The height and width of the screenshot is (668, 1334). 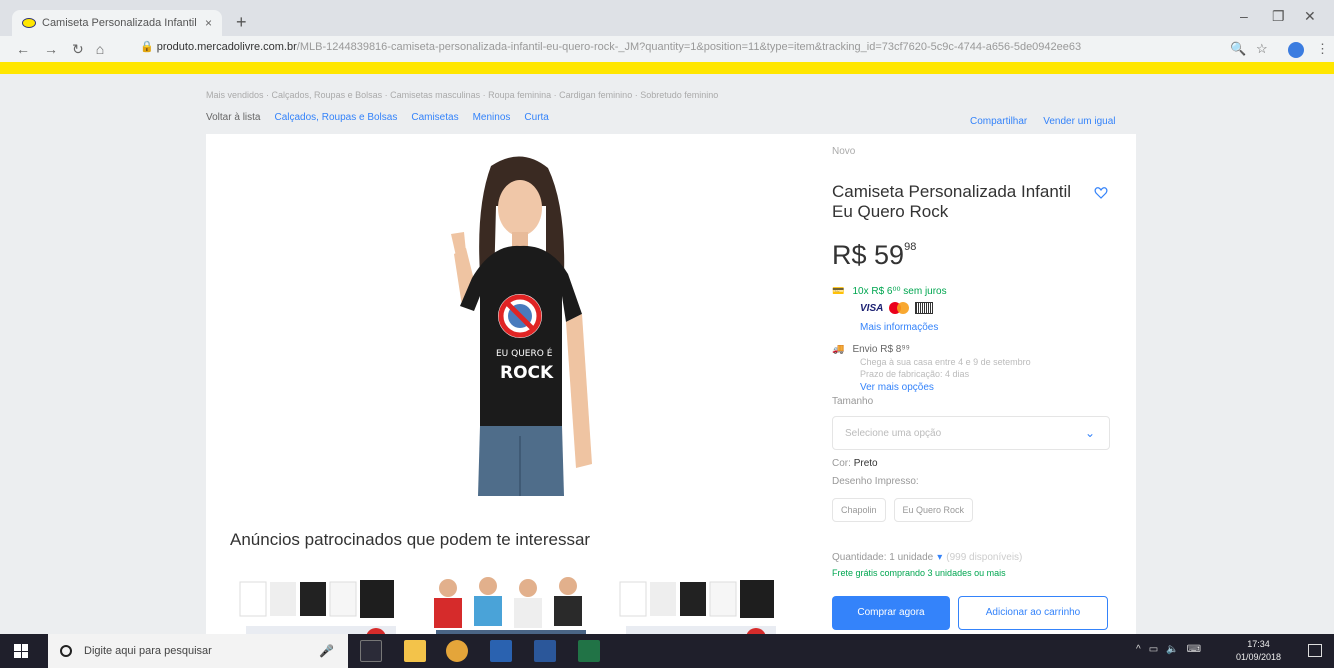 I want to click on size-label: Tamanho, so click(x=853, y=401).